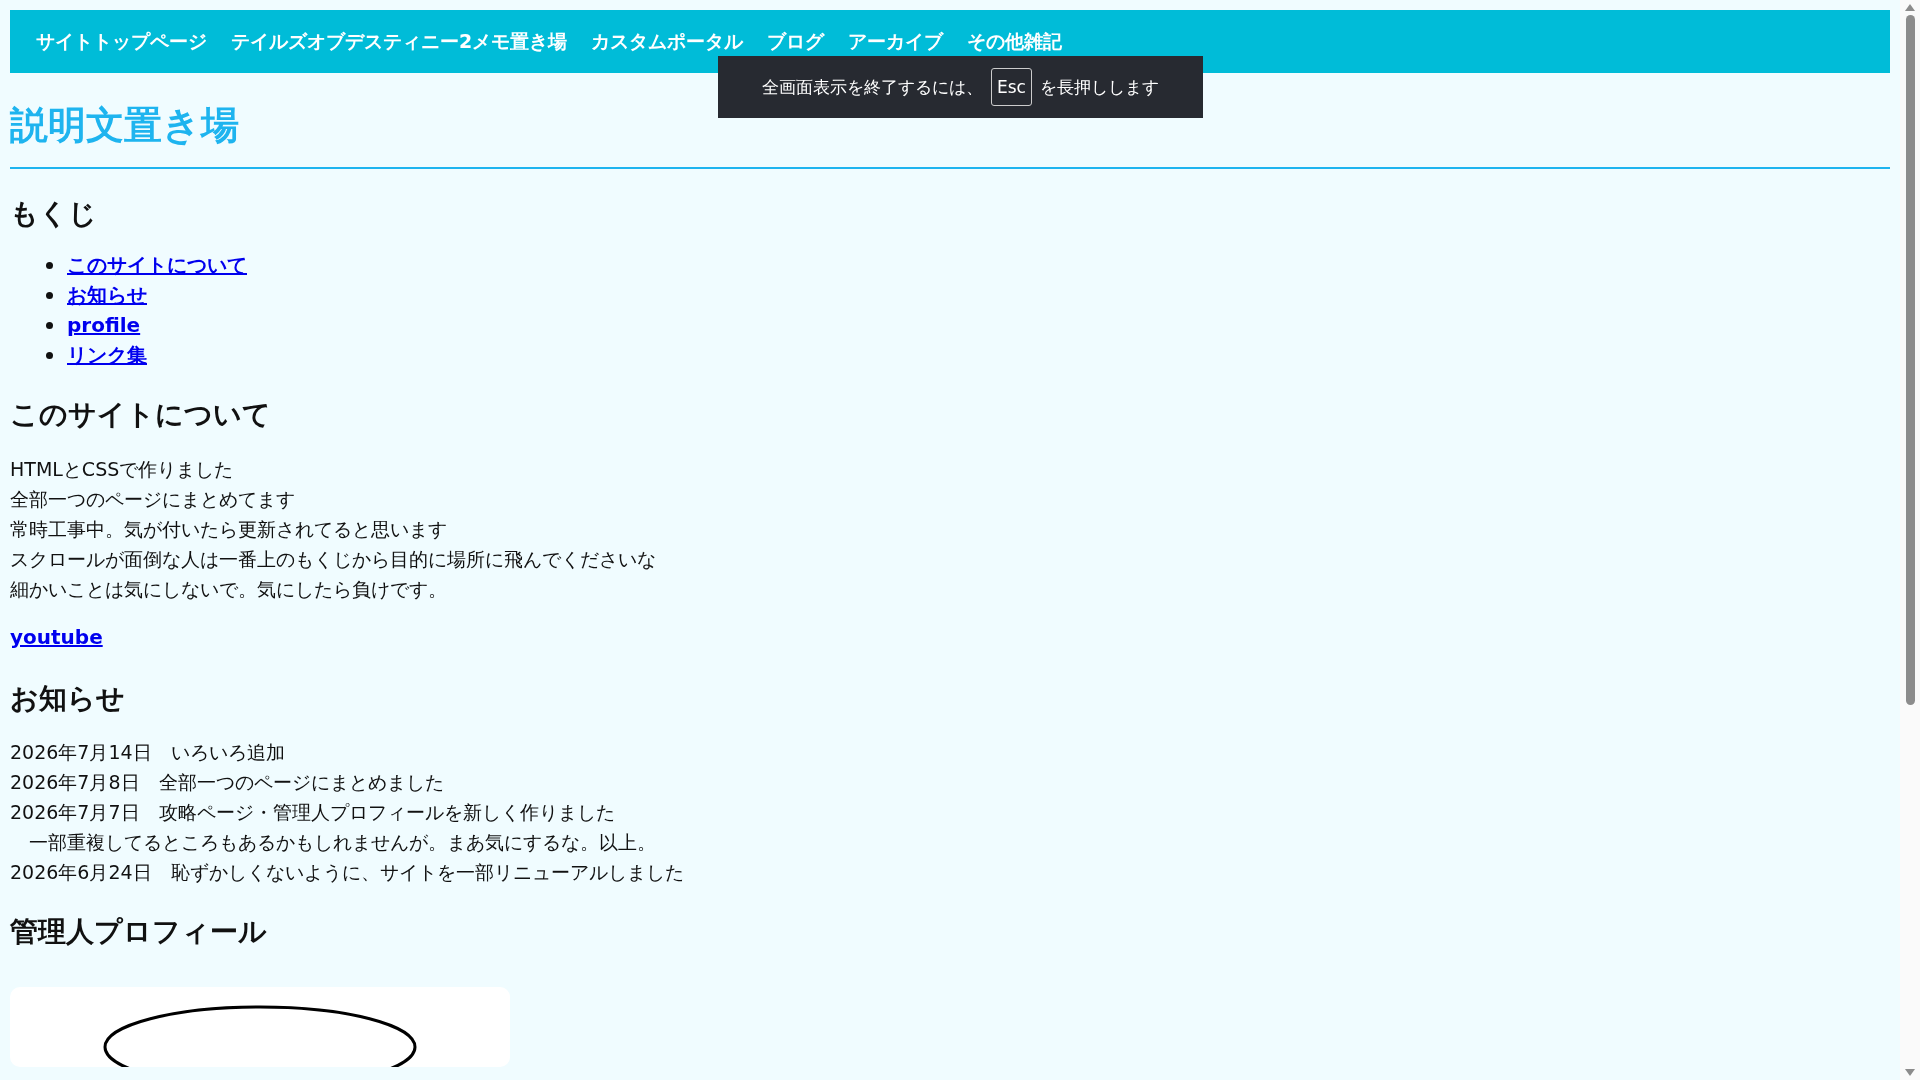 This screenshot has width=1920, height=1080. I want to click on notice-text: を長押しします, so click(1099, 87).